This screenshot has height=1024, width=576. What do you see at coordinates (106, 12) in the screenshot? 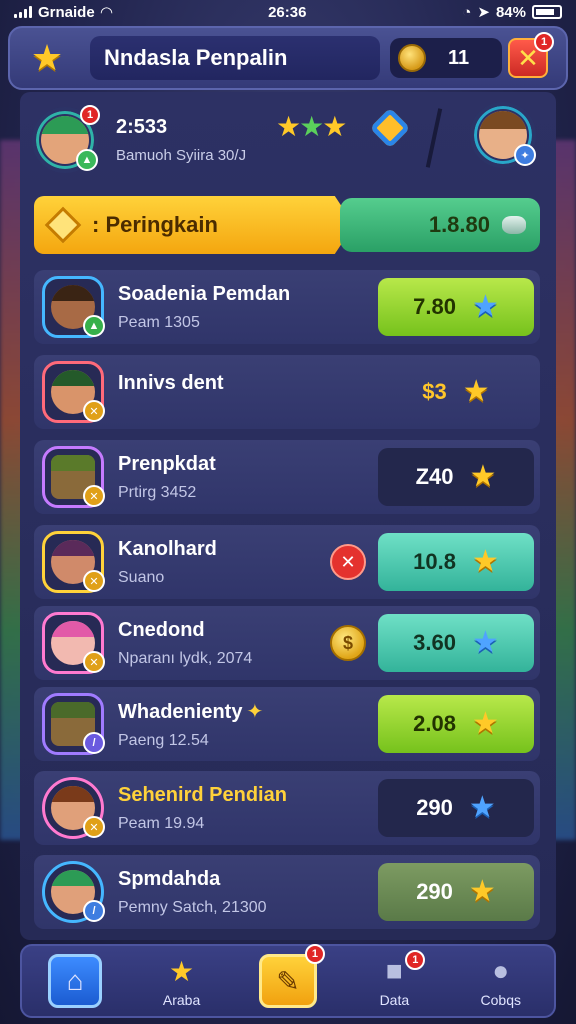
I see `wifi-icon: ◠` at bounding box center [106, 12].